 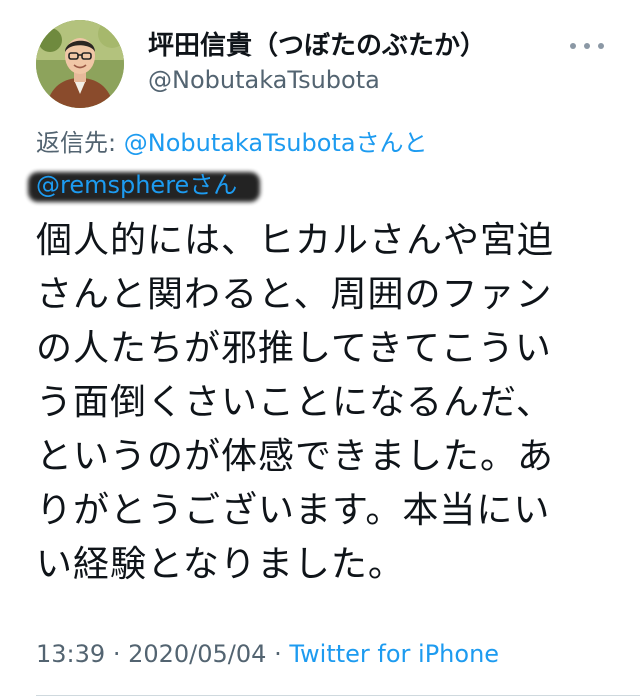 I want to click on author-names: 坪田信貴（つぼたのぶたか） @NobutakaTsubota, so click(x=317, y=63).